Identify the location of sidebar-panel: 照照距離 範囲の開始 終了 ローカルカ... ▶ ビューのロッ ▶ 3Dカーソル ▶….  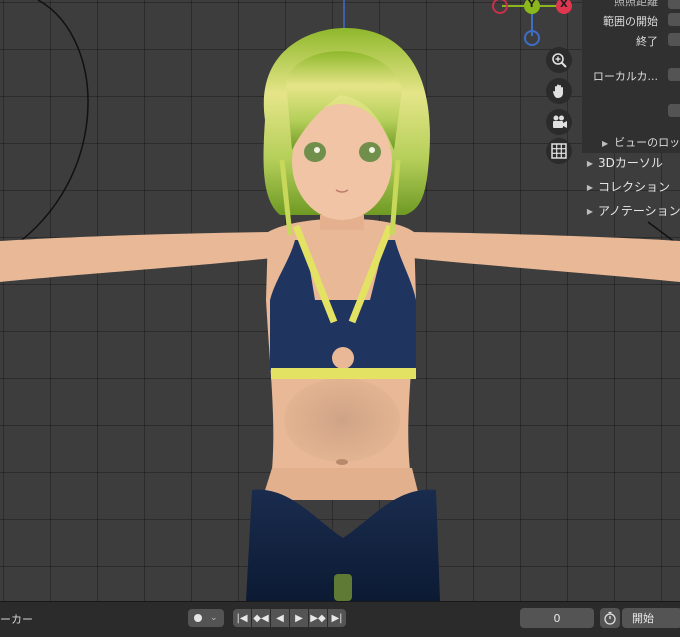
(631, 116).